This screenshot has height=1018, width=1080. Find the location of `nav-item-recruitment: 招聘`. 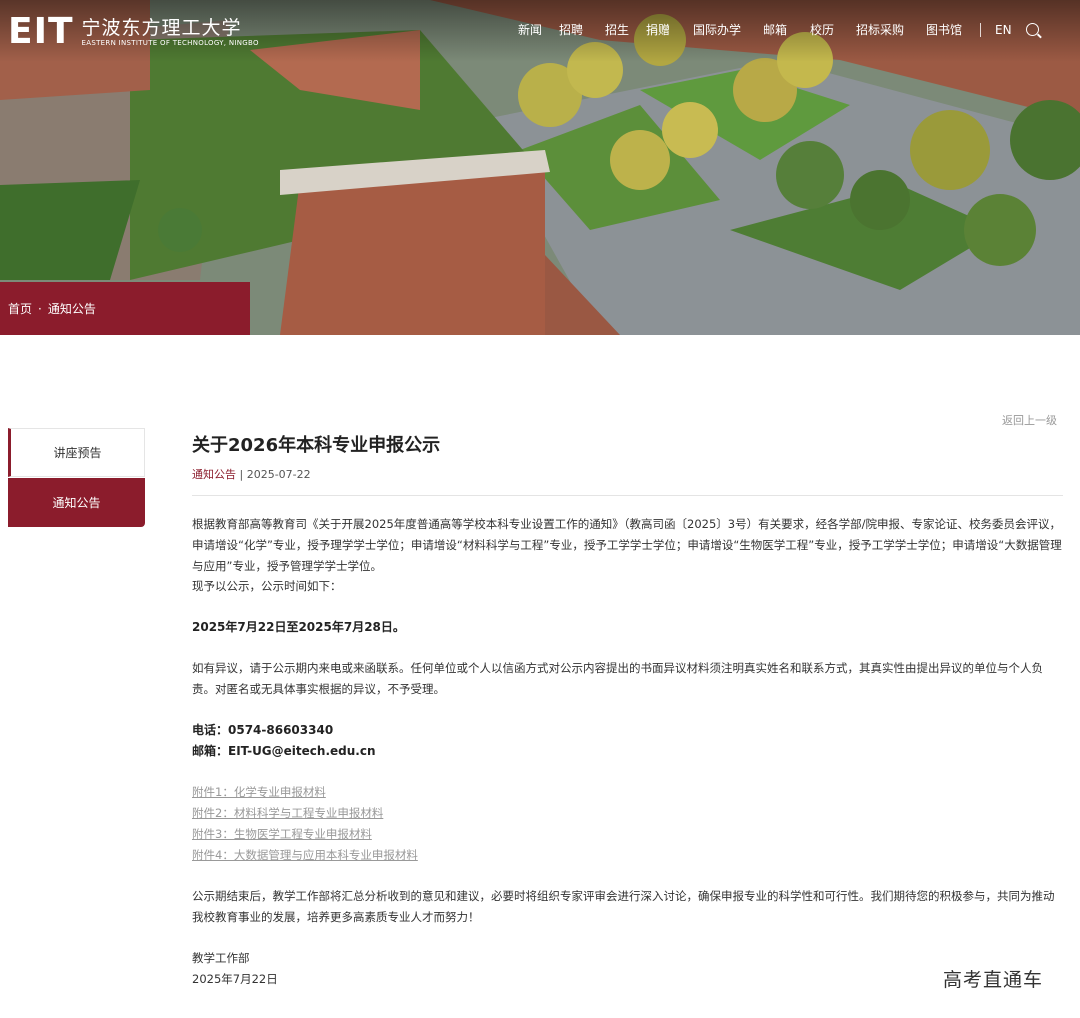

nav-item-recruitment: 招聘 is located at coordinates (582, 29).